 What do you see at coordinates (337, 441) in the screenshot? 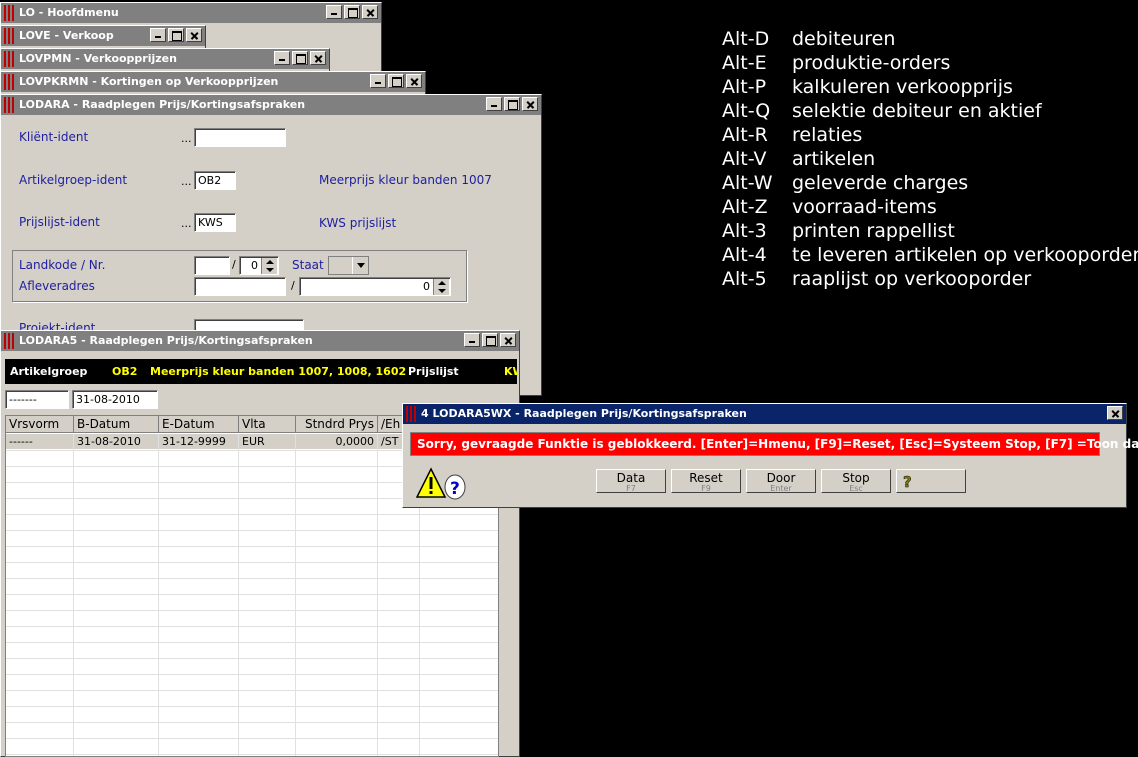
I see `cell-prys: 0,0000` at bounding box center [337, 441].